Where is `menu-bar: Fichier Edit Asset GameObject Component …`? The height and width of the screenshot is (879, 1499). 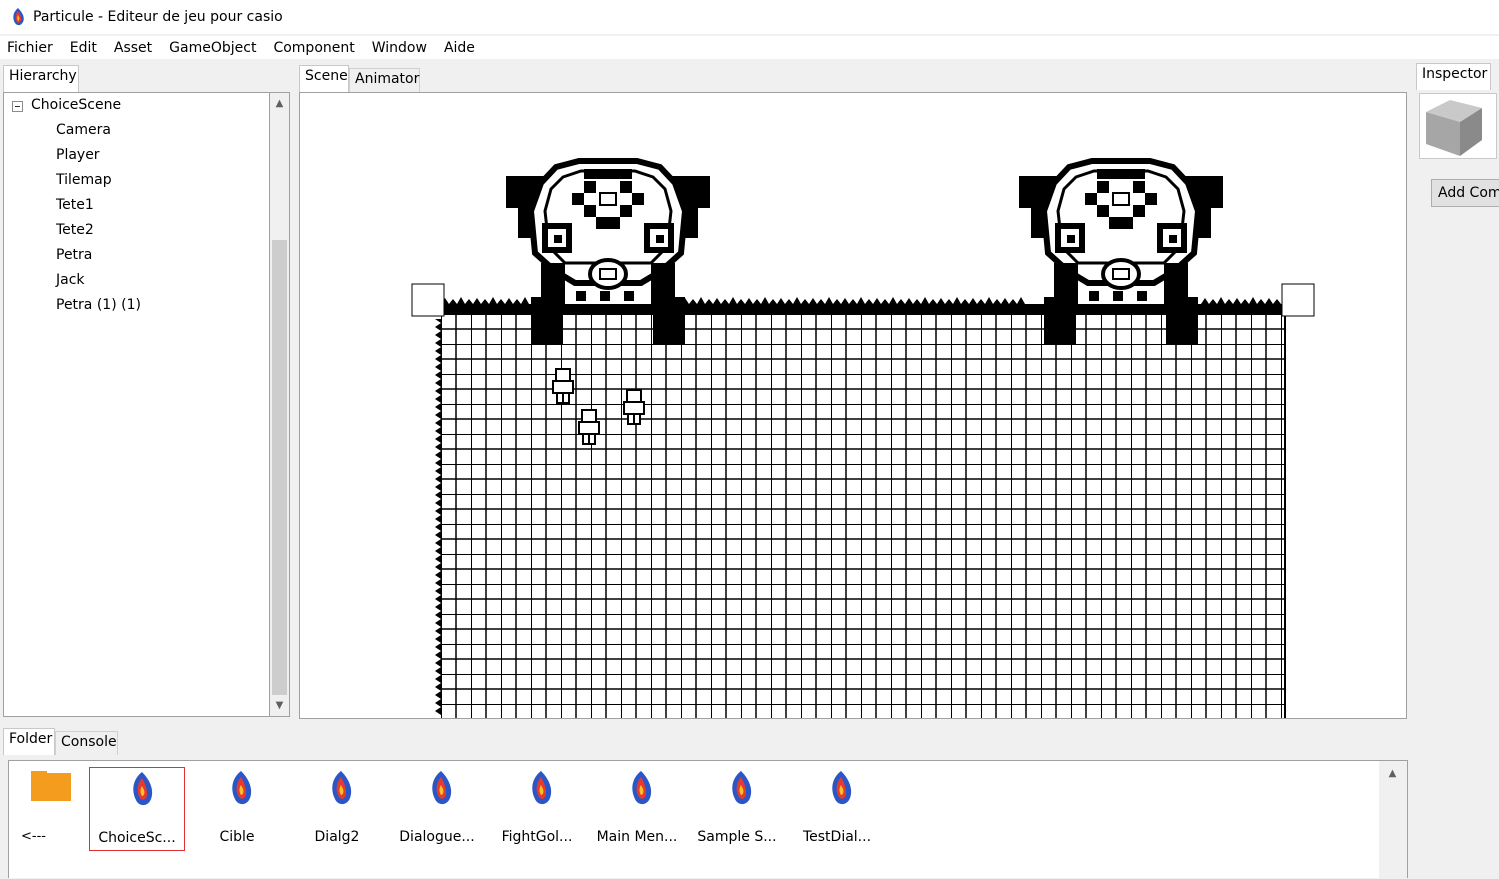 menu-bar: Fichier Edit Asset GameObject Component … is located at coordinates (749, 47).